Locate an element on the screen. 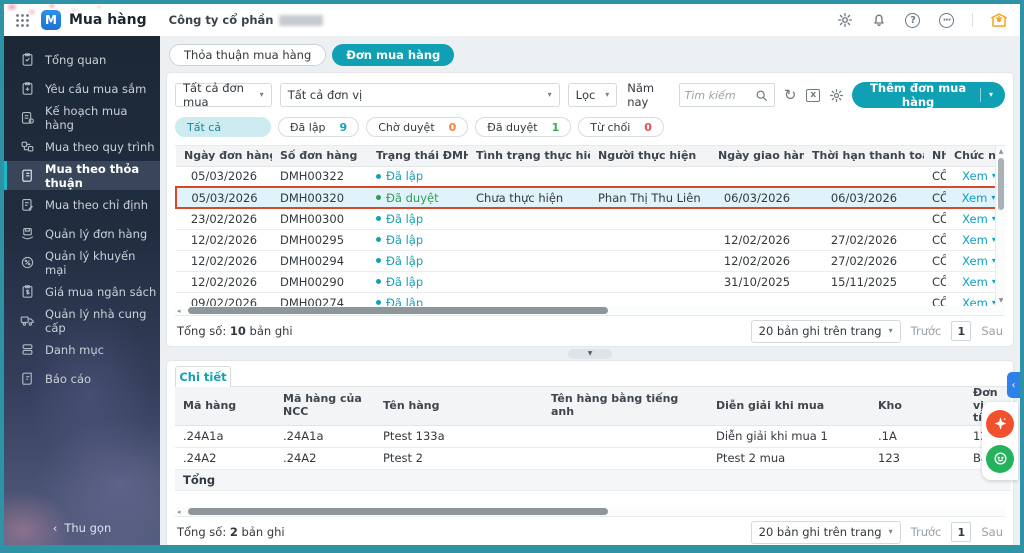 The image size is (1024, 553). sidebar-collapse-button: ‹ Thu gọn is located at coordinates (82, 528).